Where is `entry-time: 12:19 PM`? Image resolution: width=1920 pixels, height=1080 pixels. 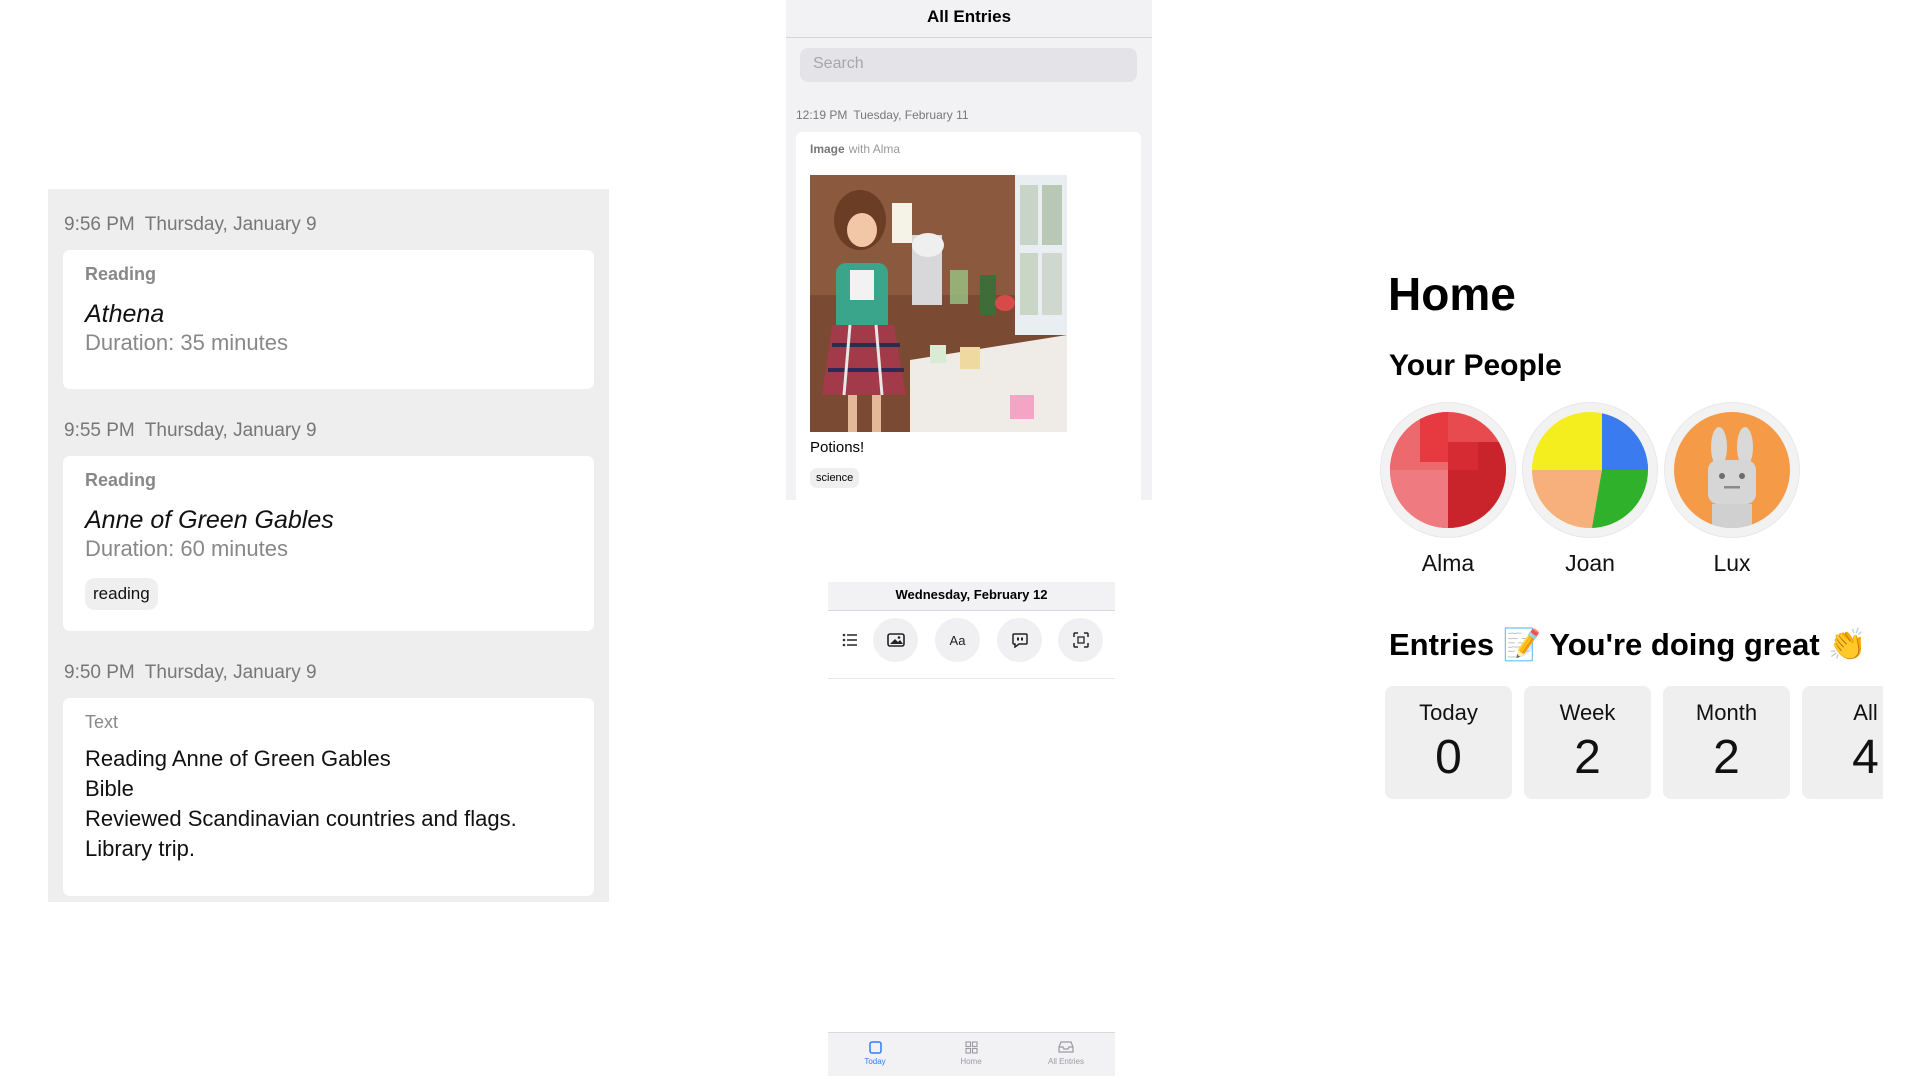 entry-time: 12:19 PM is located at coordinates (822, 115).